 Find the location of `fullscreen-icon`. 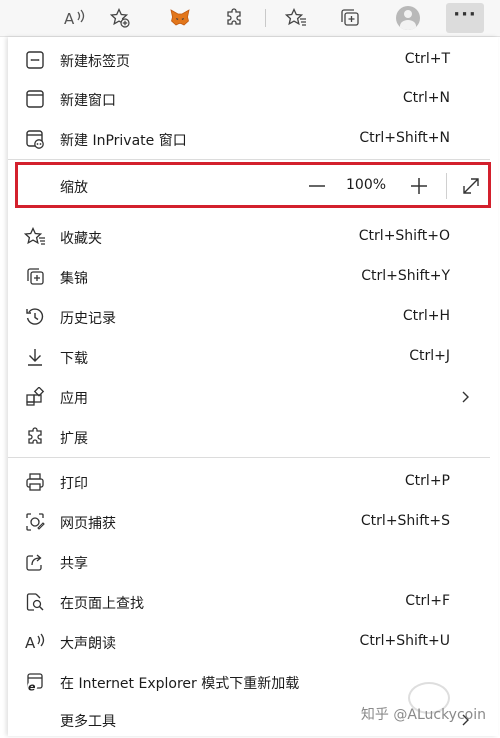

fullscreen-icon is located at coordinates (471, 186).